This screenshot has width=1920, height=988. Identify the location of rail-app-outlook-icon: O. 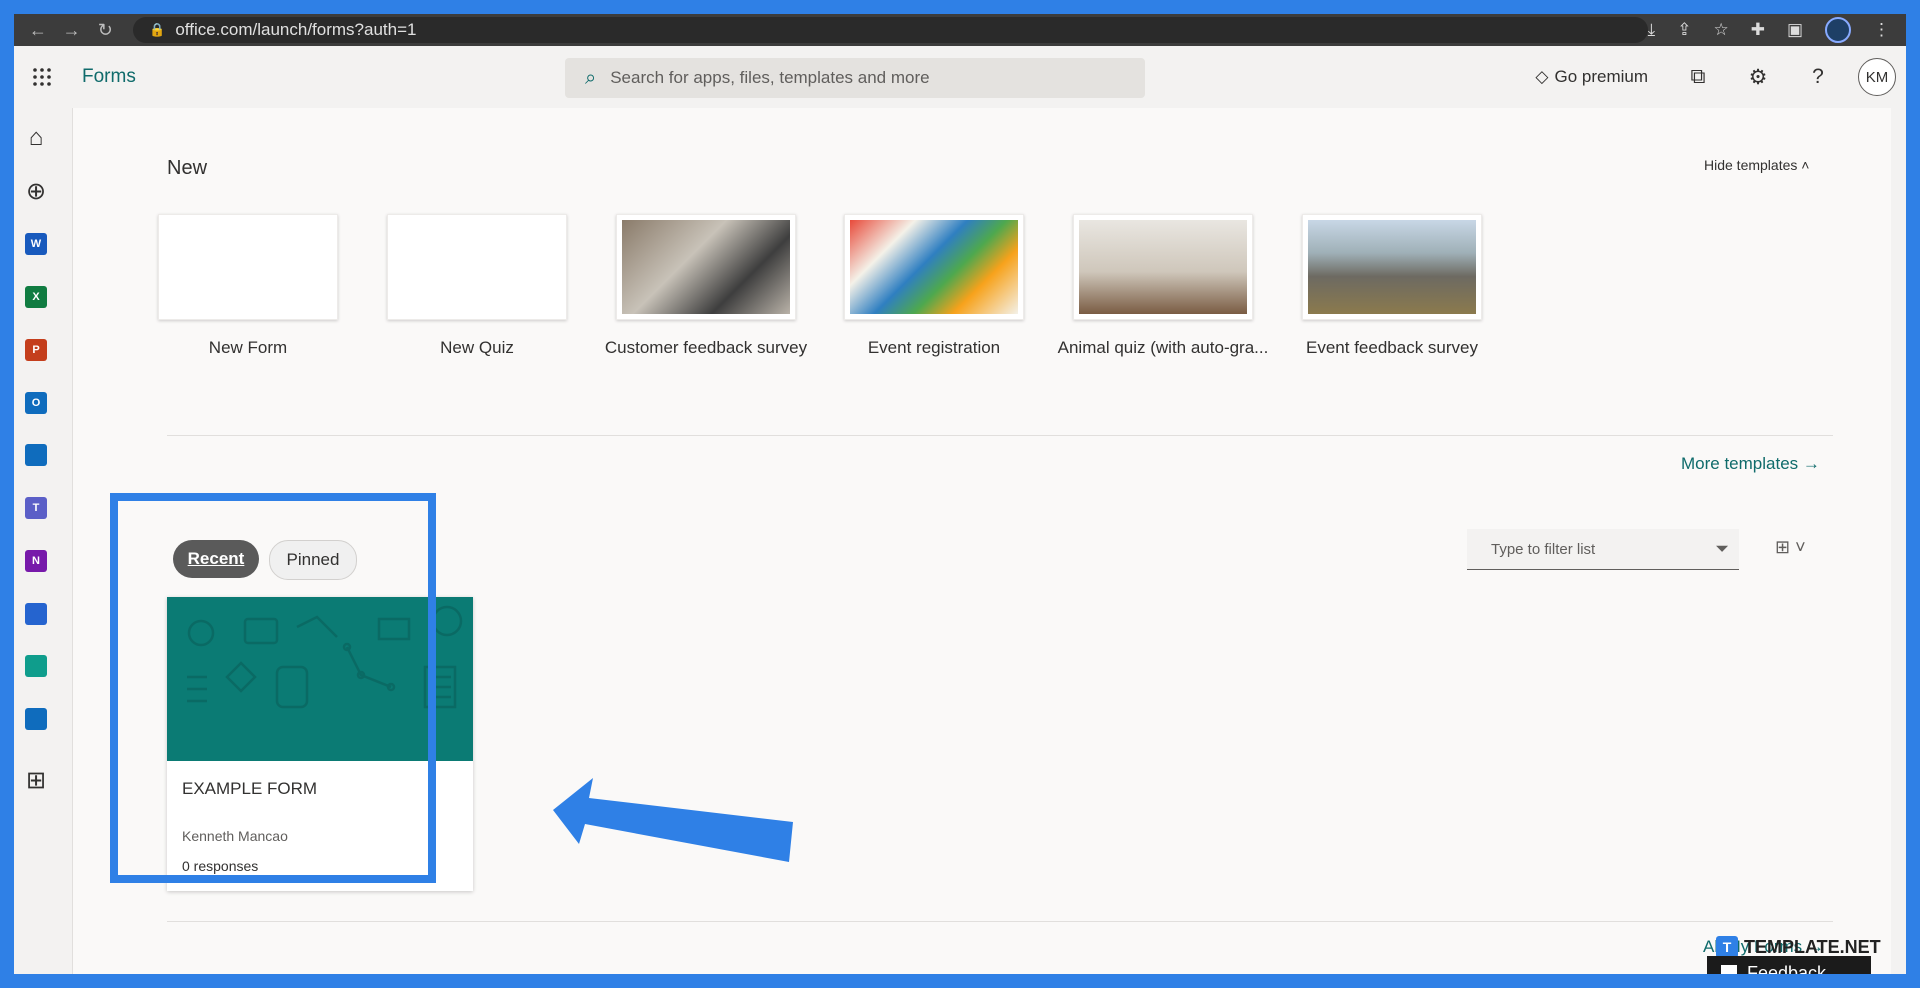
(36, 403).